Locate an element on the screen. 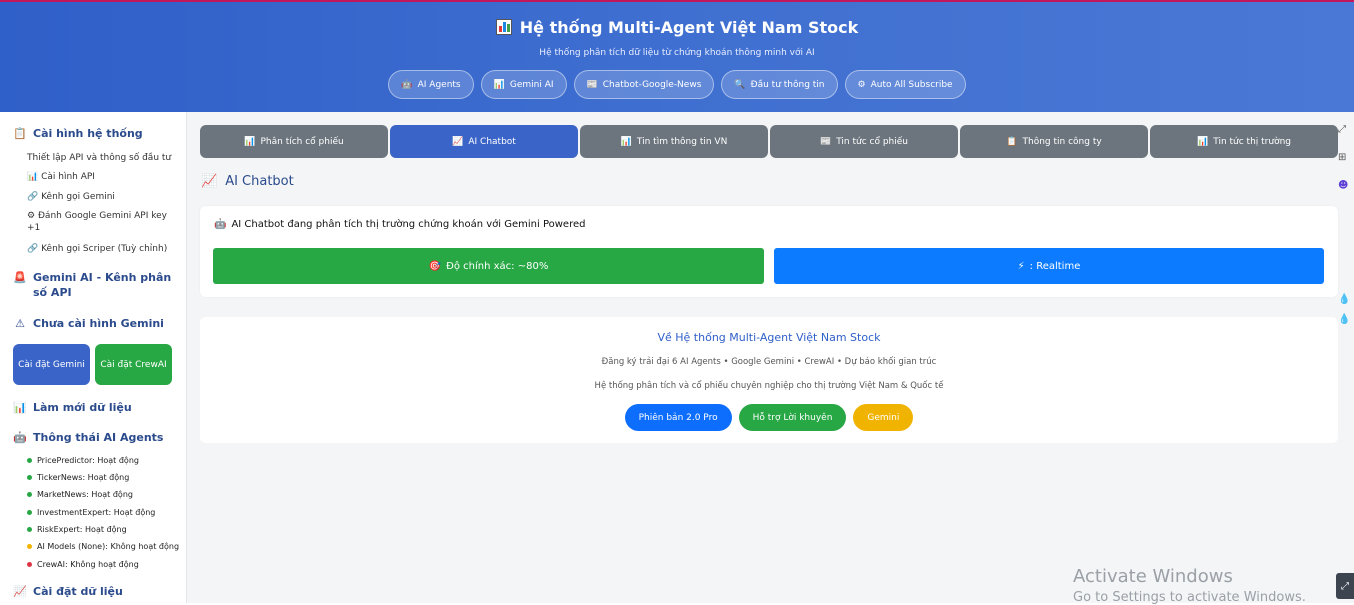 The image size is (1354, 605). accuracy-metric: 🎯 Độ chính xác: ~80% is located at coordinates (488, 266).